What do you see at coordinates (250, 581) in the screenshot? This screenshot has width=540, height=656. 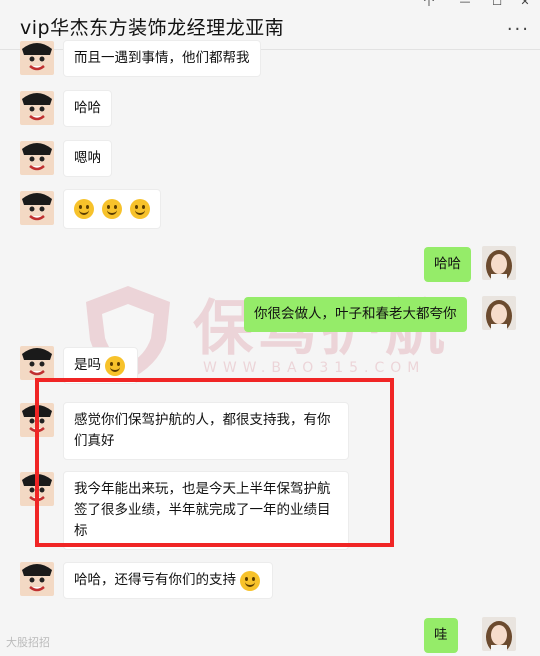 I see `thinking-emoji-icon` at bounding box center [250, 581].